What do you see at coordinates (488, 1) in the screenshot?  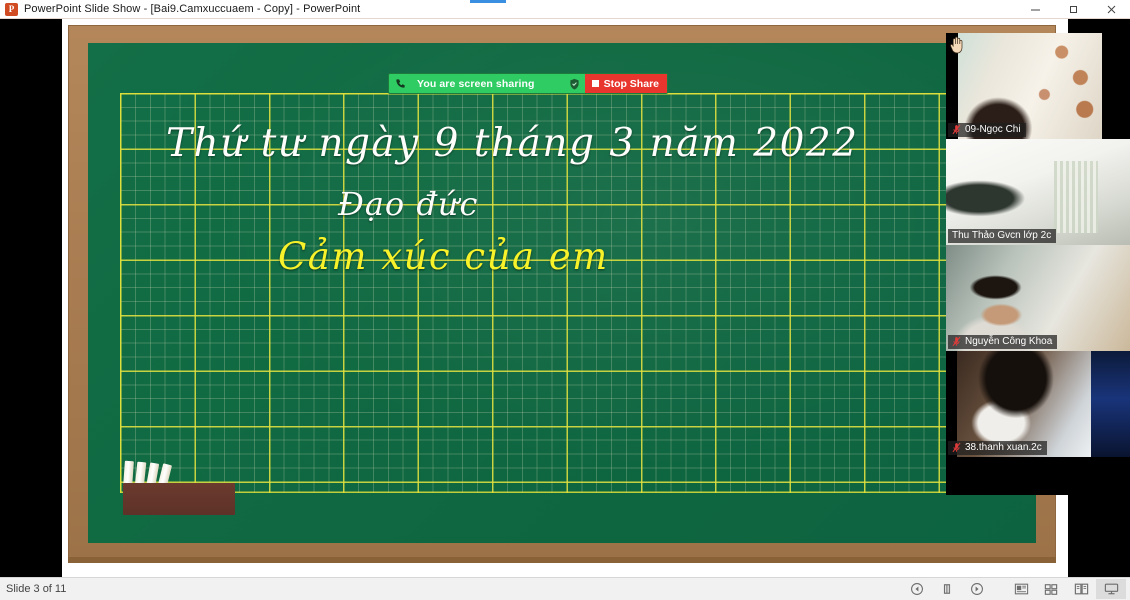 I see `active-tab-indicator` at bounding box center [488, 1].